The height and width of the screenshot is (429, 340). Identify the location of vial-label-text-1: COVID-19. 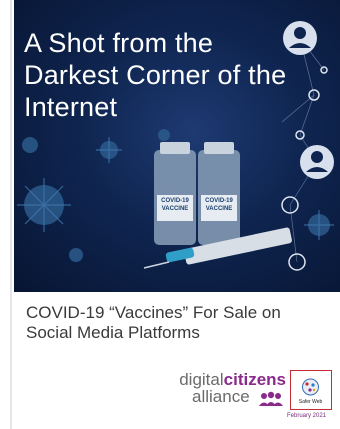
(175, 201).